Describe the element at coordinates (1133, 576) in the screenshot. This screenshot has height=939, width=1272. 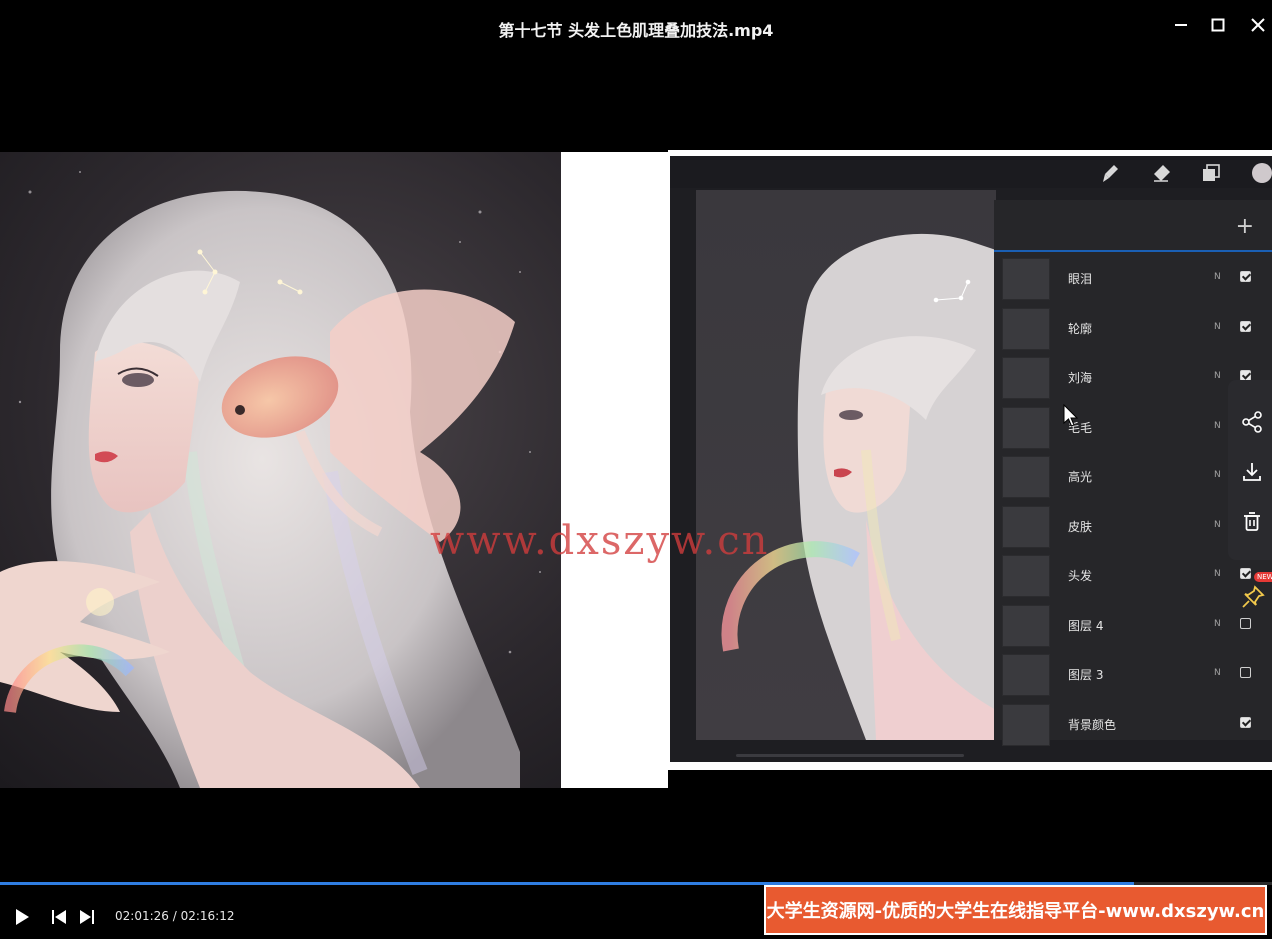
I see `layer-row: 头发 N` at that location.